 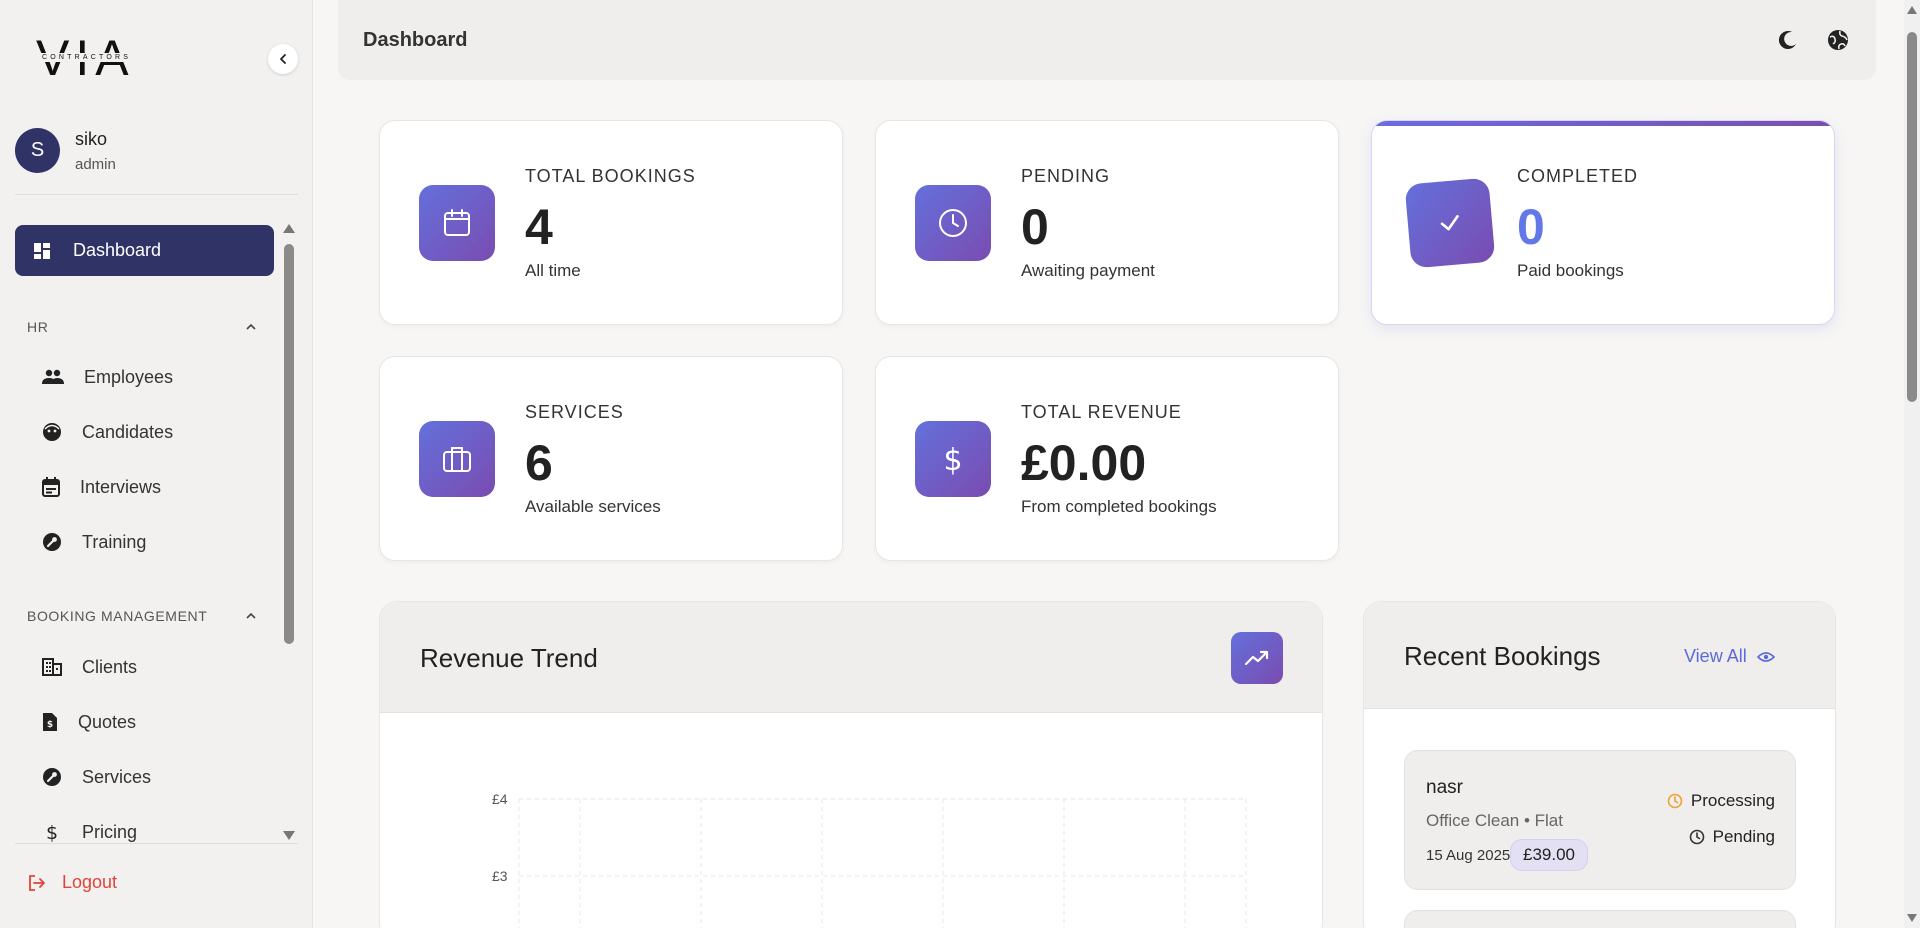 I want to click on status-badge-processing: Processing, so click(x=1721, y=801).